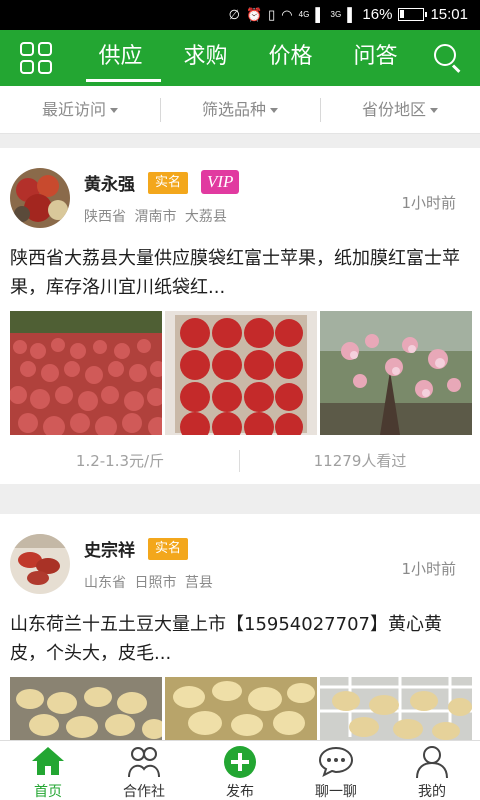  What do you see at coordinates (240, 792) in the screenshot?
I see `nav-publish-label: 发布` at bounding box center [240, 792].